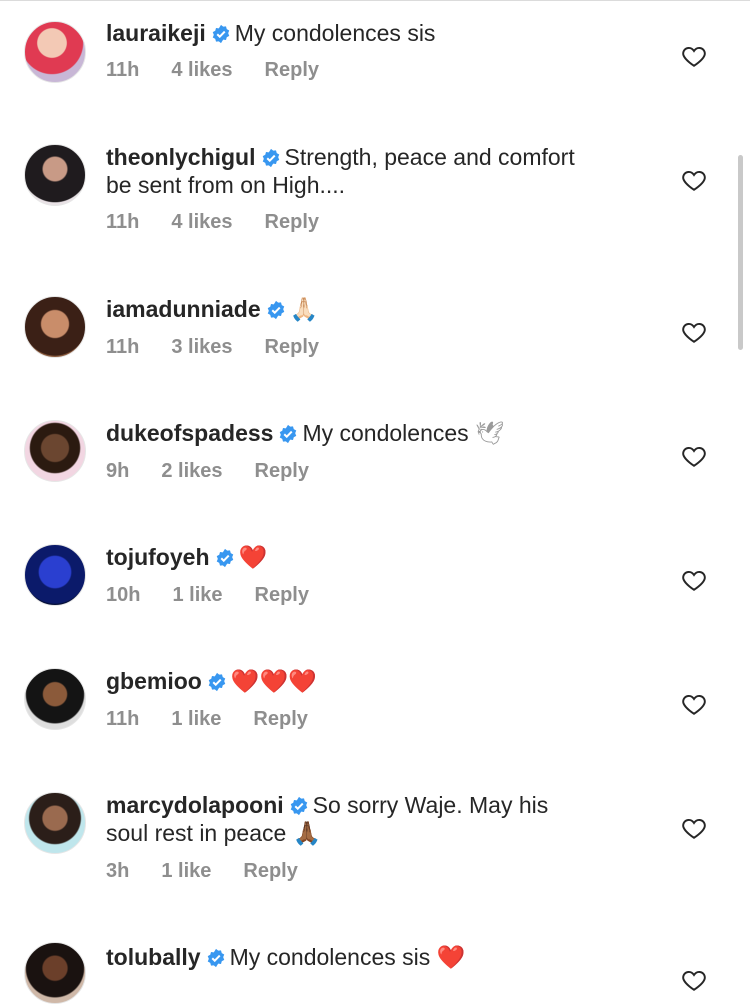  I want to click on red-hearts-emoji: ❤️❤️❤️, so click(273, 682).